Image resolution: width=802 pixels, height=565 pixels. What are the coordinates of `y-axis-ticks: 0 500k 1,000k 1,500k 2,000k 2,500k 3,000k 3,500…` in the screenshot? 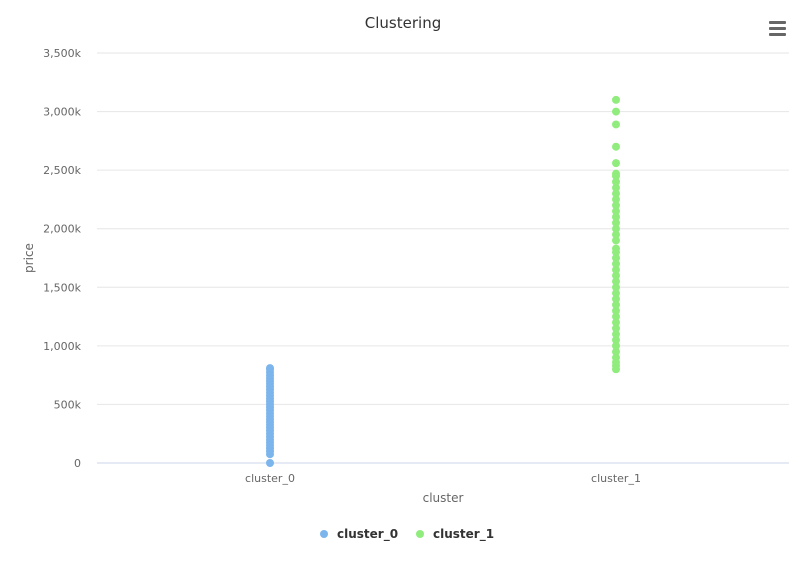 It's located at (62, 258).